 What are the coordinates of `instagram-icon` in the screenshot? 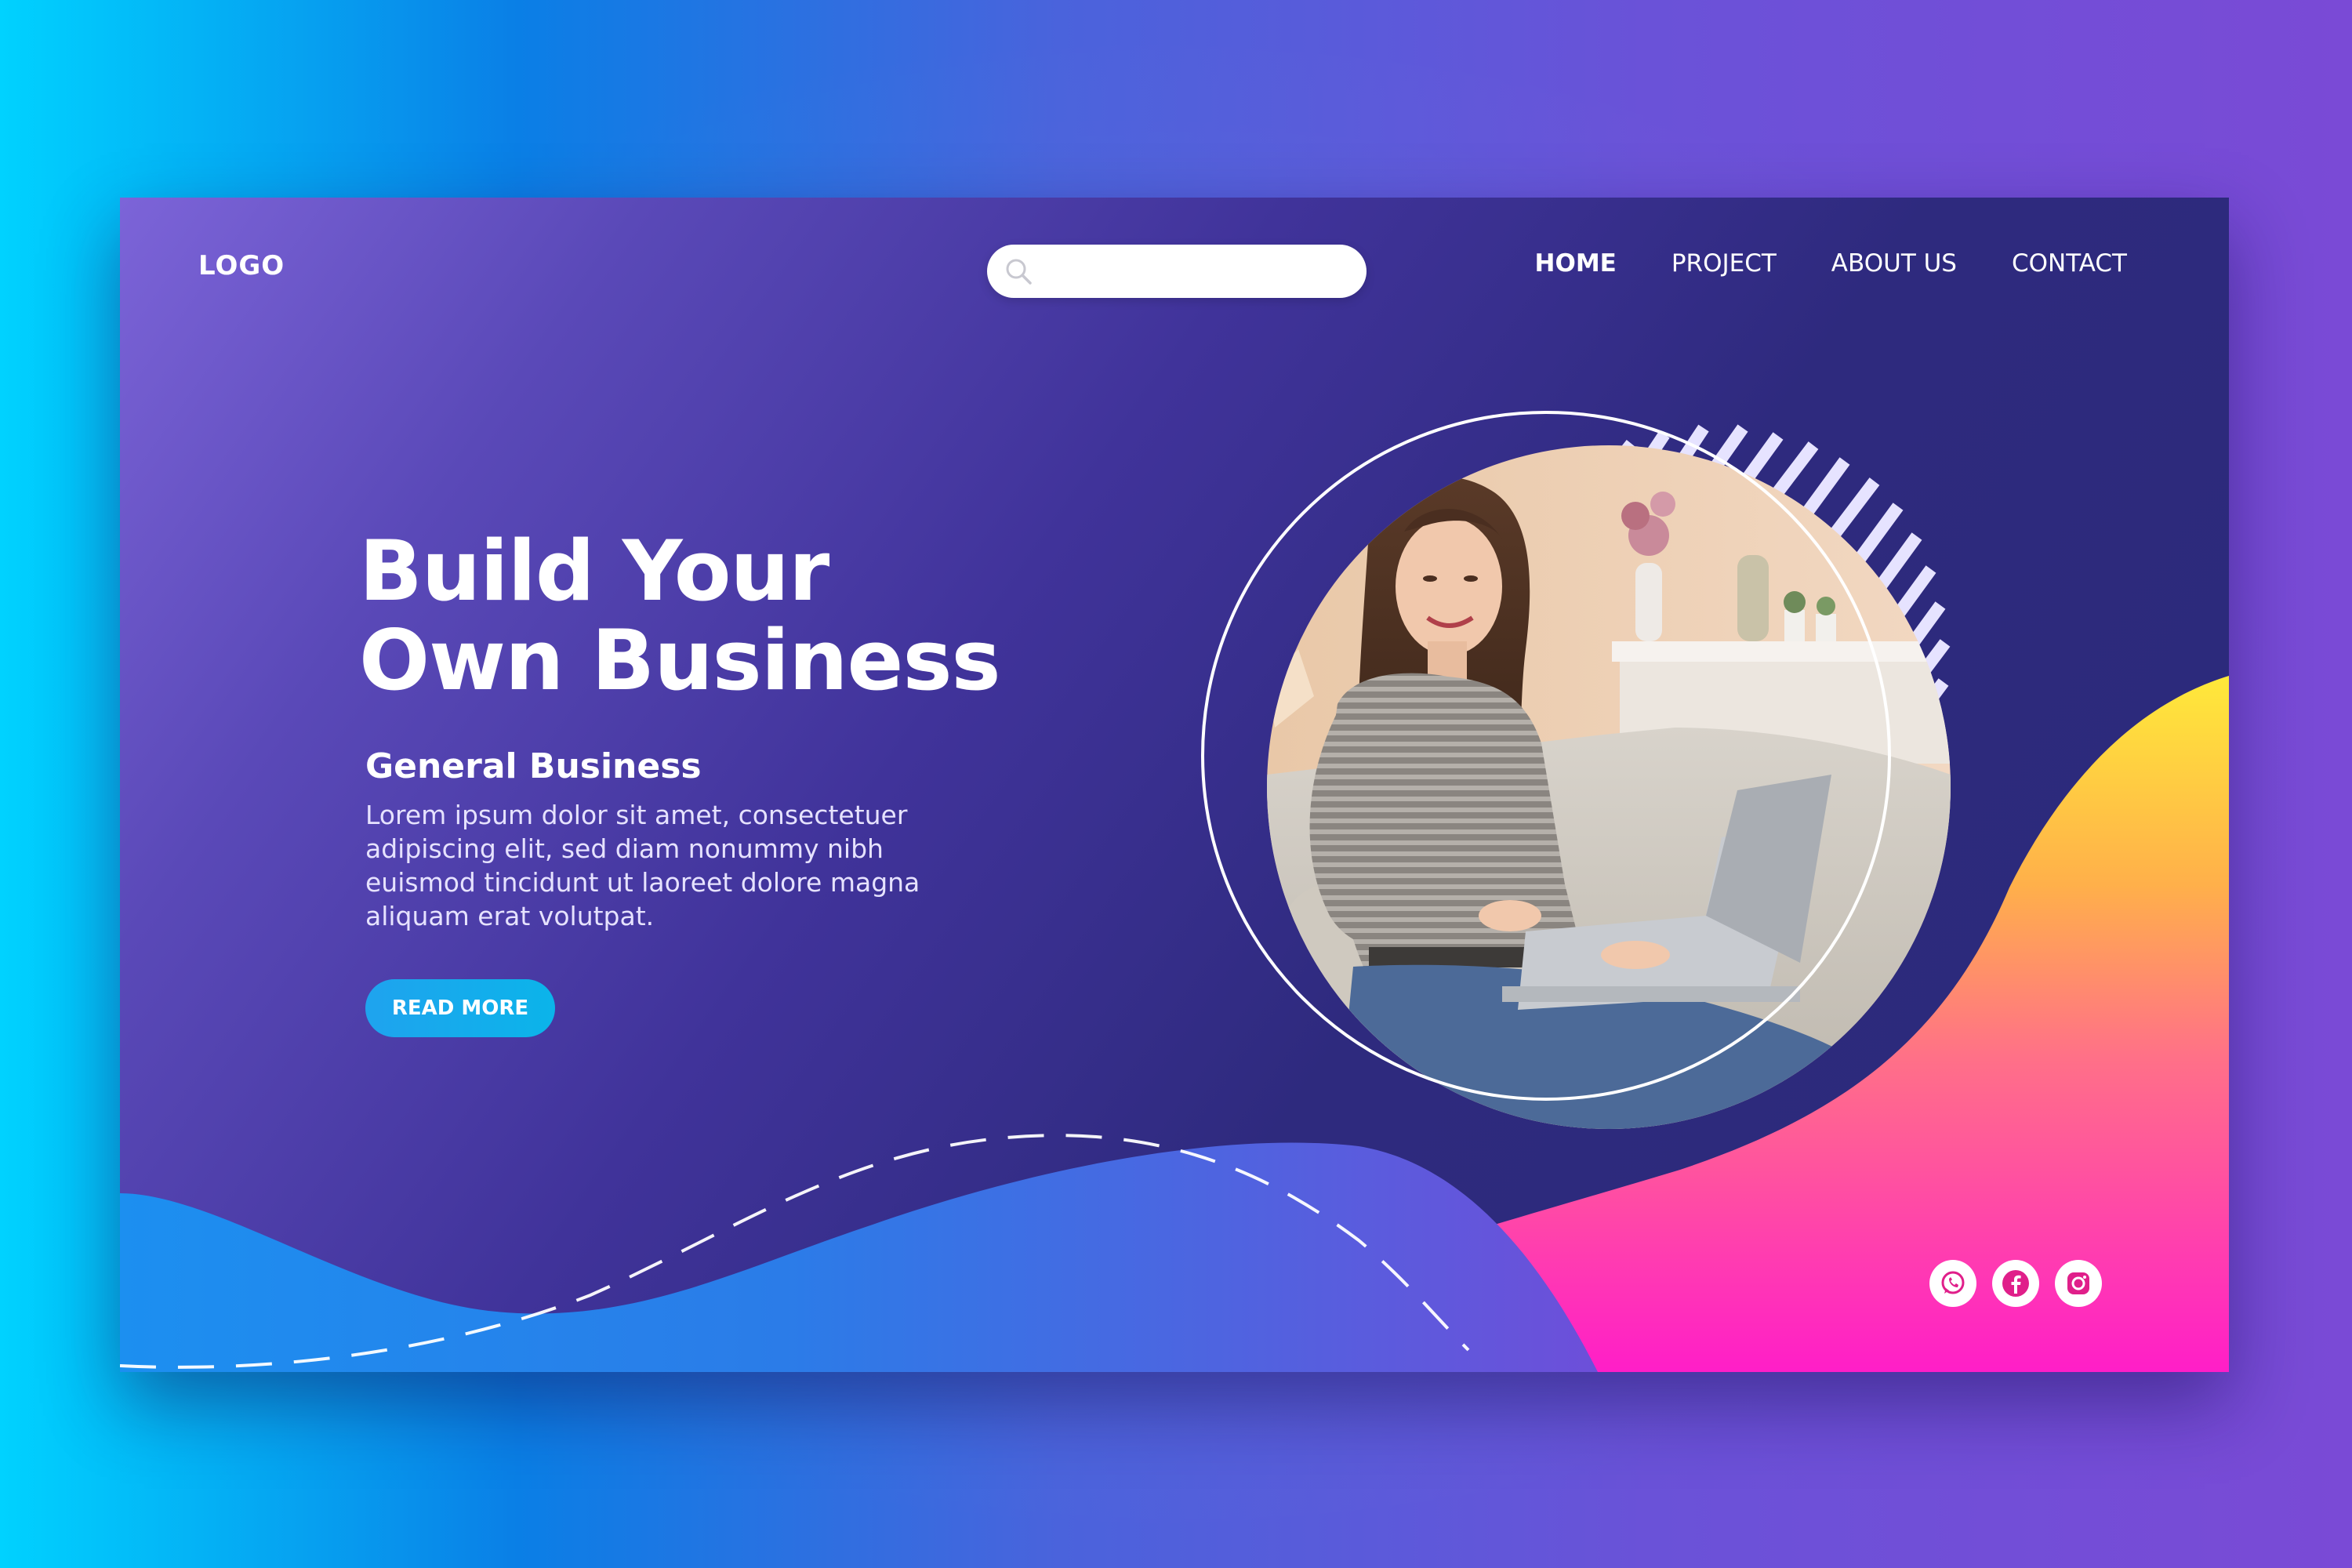 It's located at (2078, 1283).